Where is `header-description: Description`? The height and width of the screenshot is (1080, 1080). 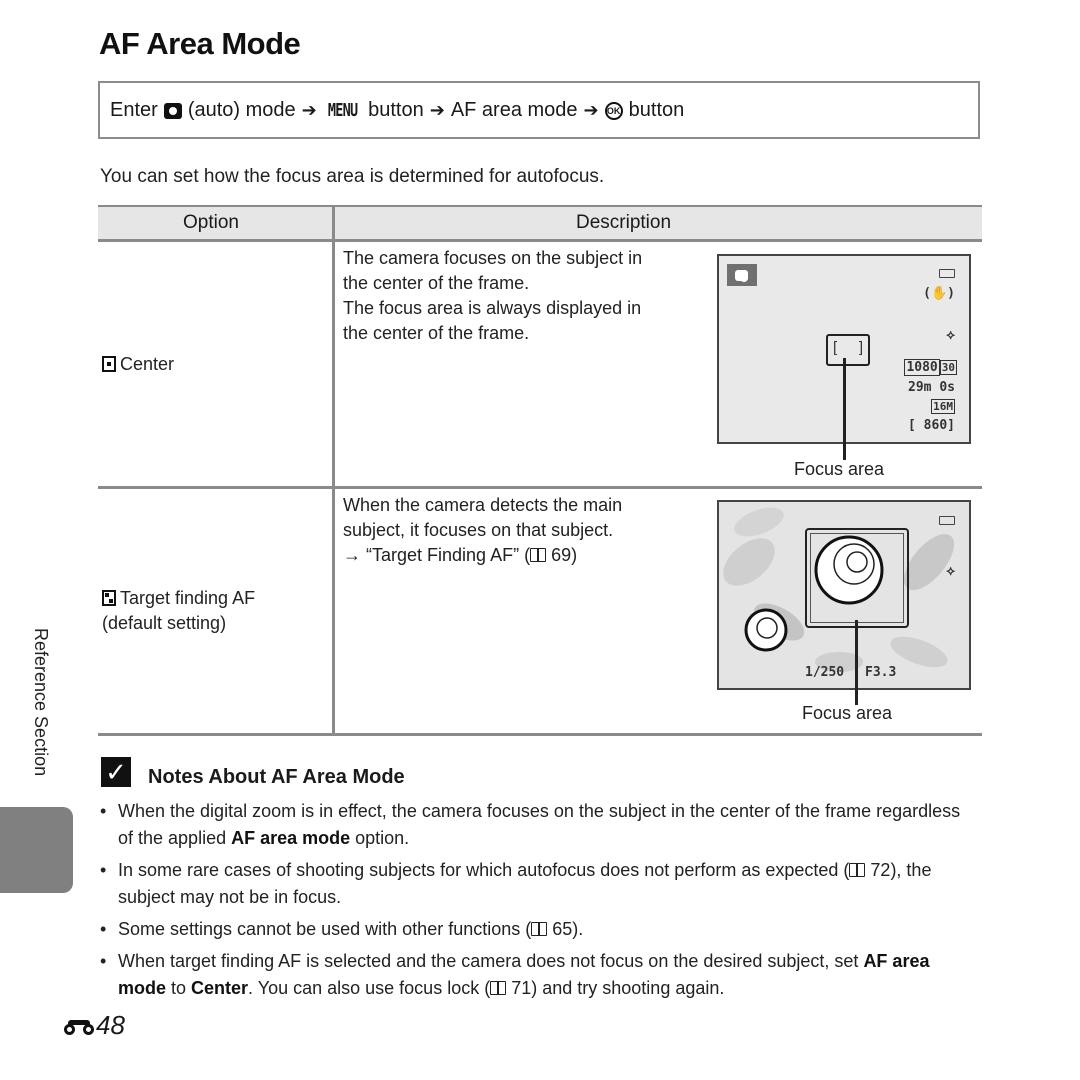
header-description: Description is located at coordinates (624, 222).